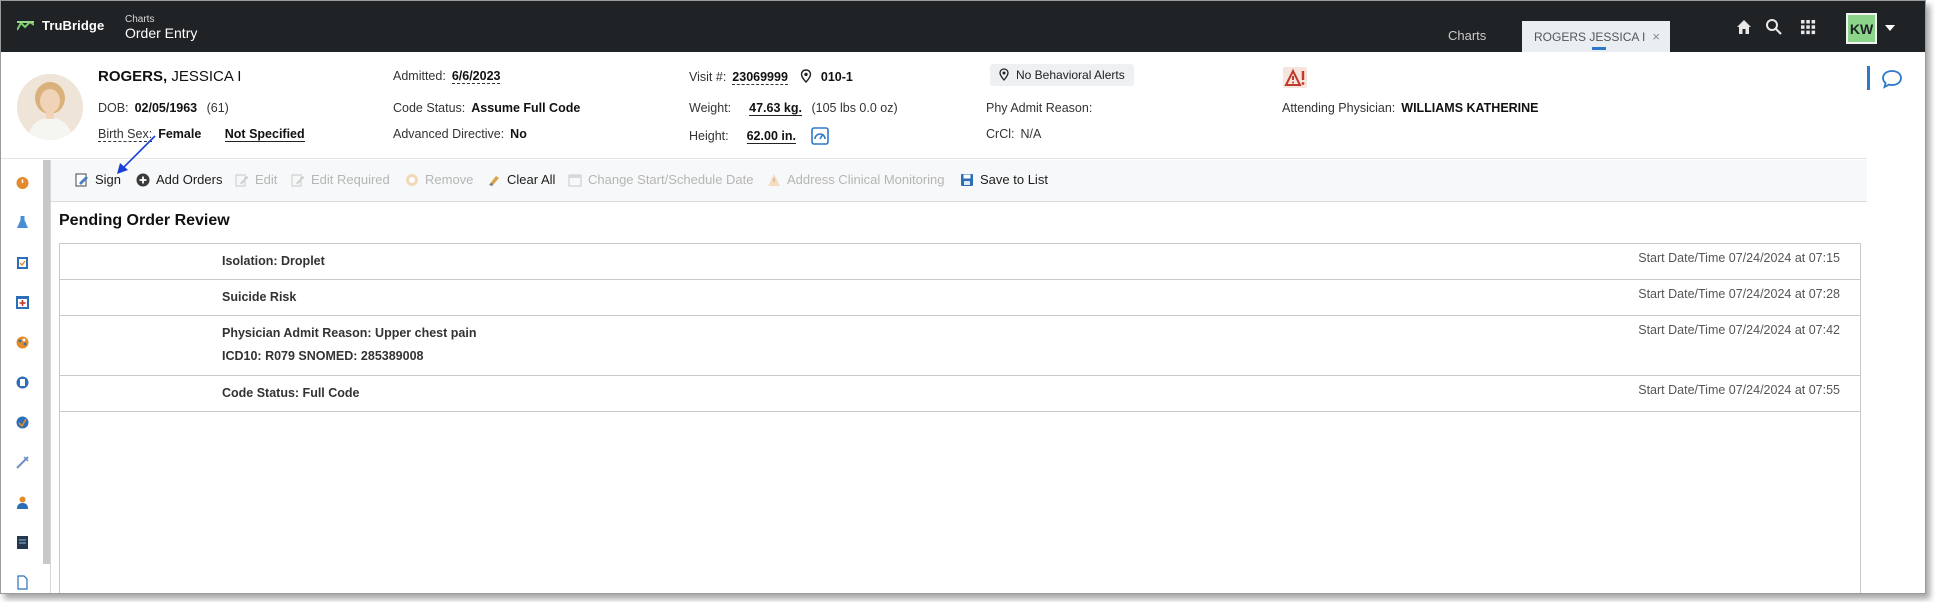 Image resolution: width=1935 pixels, height=602 pixels. I want to click on order-start-date: Start Date/Time 07/24/2024 at 07:28, so click(1739, 294).